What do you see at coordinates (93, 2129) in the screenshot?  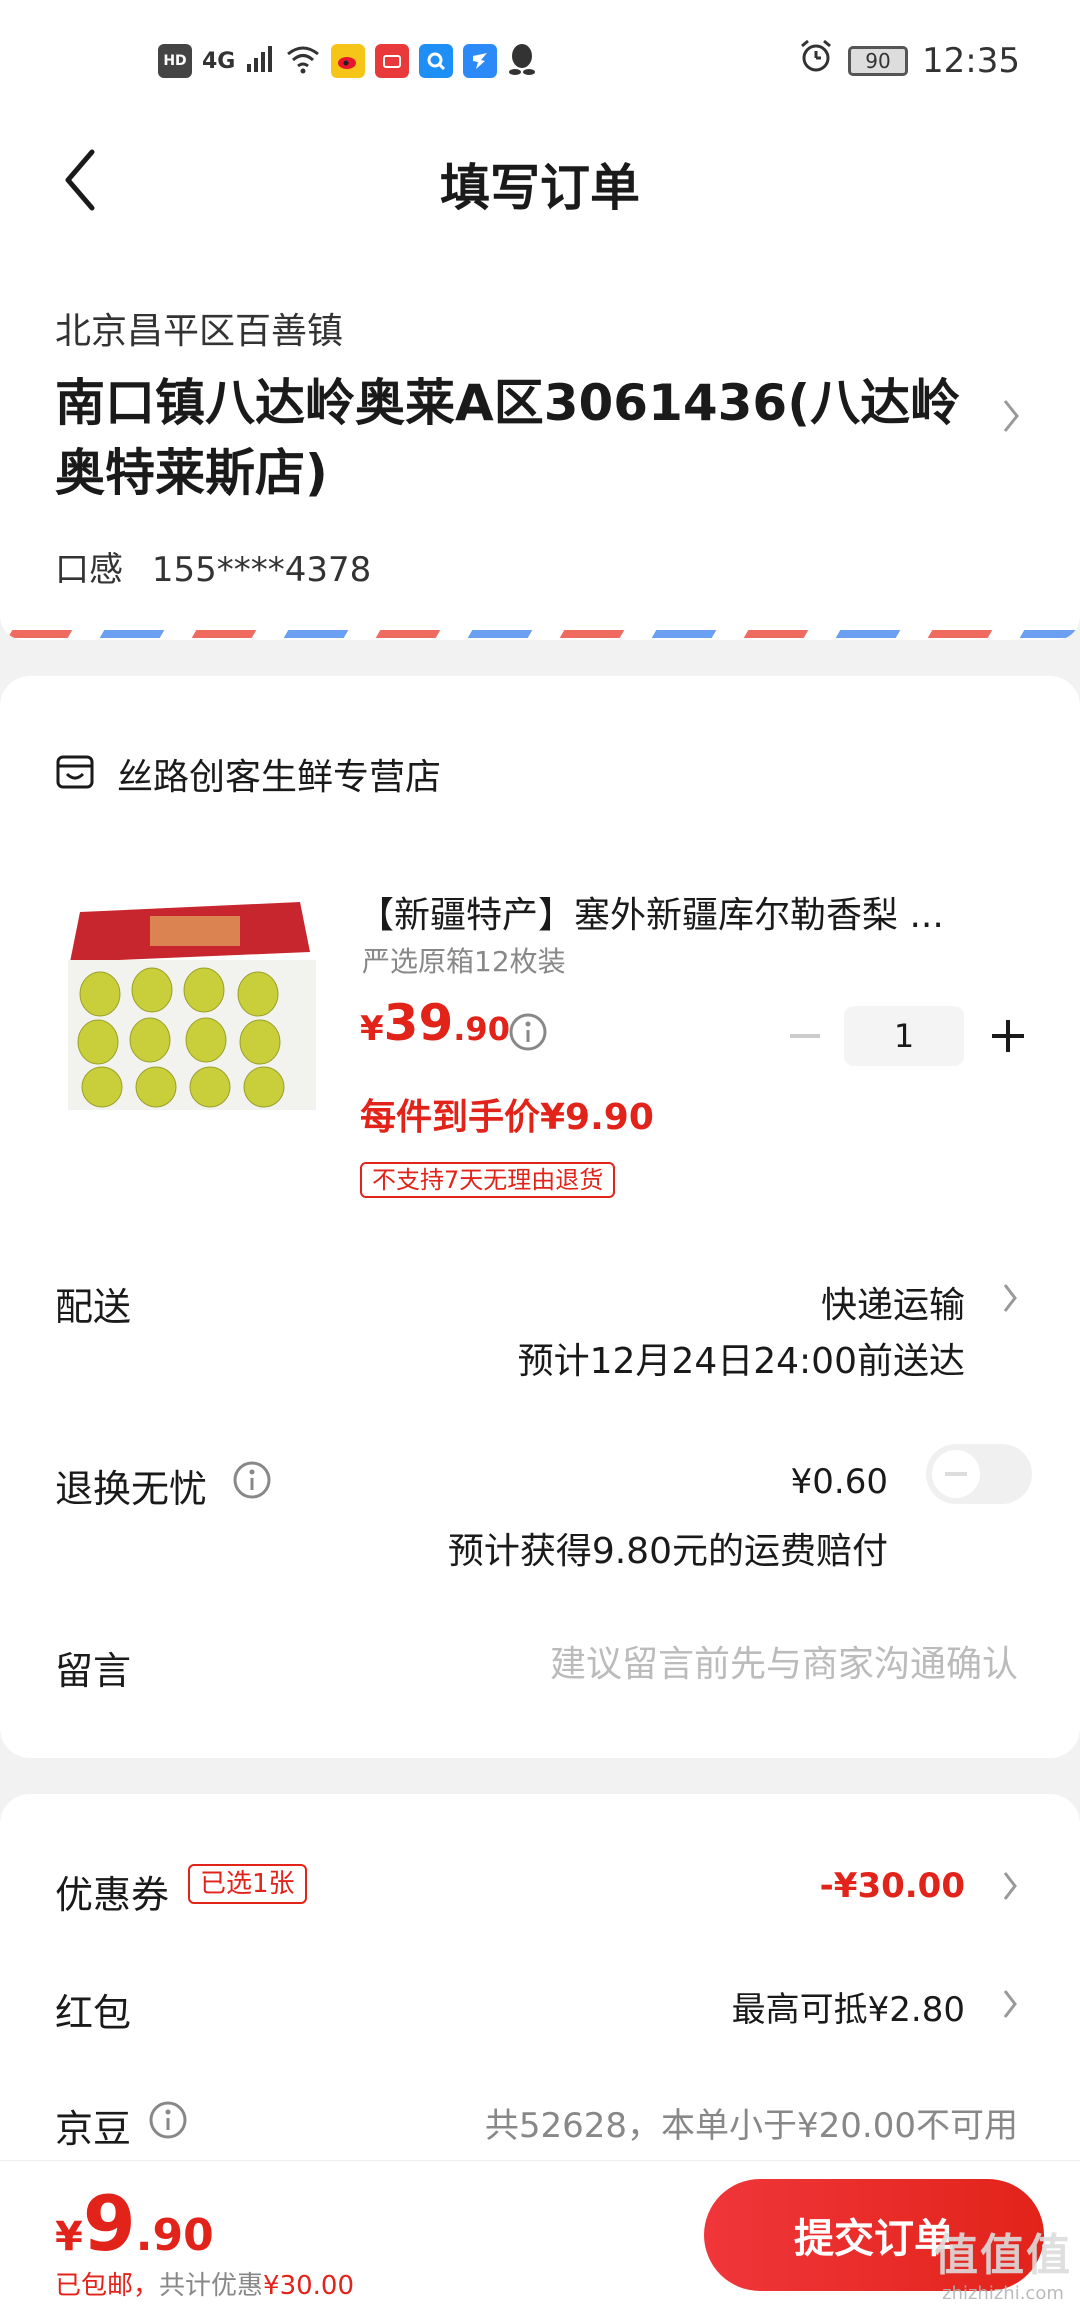 I see `jd-bean-label: 京豆` at bounding box center [93, 2129].